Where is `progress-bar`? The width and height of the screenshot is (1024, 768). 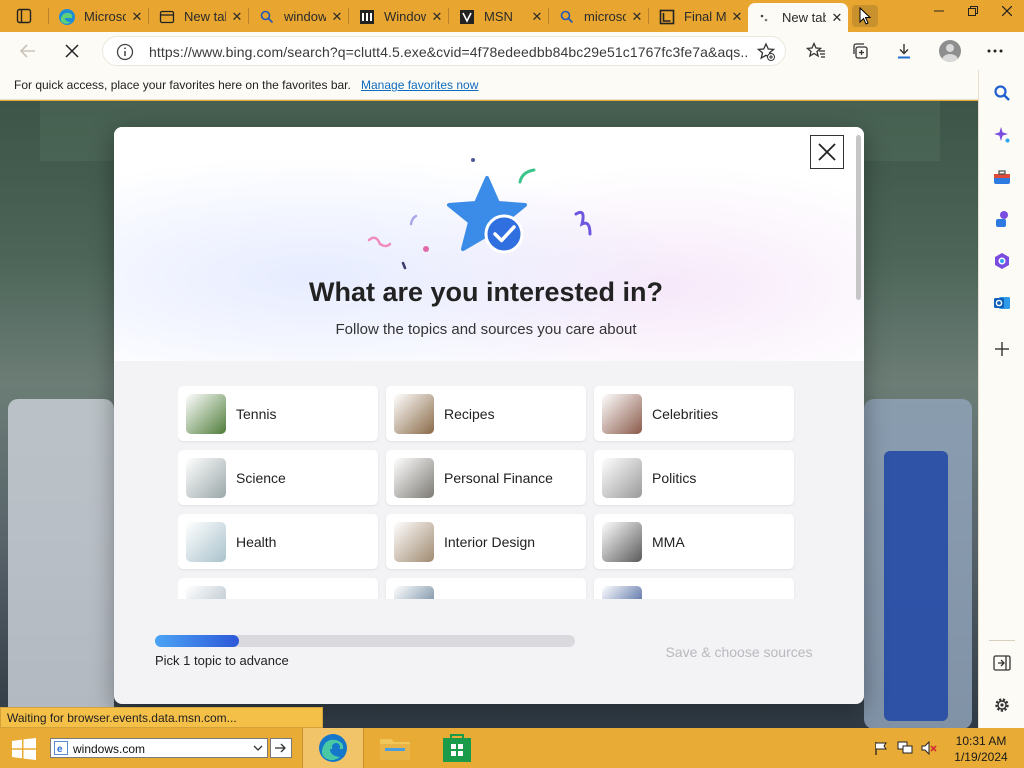
progress-bar is located at coordinates (365, 641).